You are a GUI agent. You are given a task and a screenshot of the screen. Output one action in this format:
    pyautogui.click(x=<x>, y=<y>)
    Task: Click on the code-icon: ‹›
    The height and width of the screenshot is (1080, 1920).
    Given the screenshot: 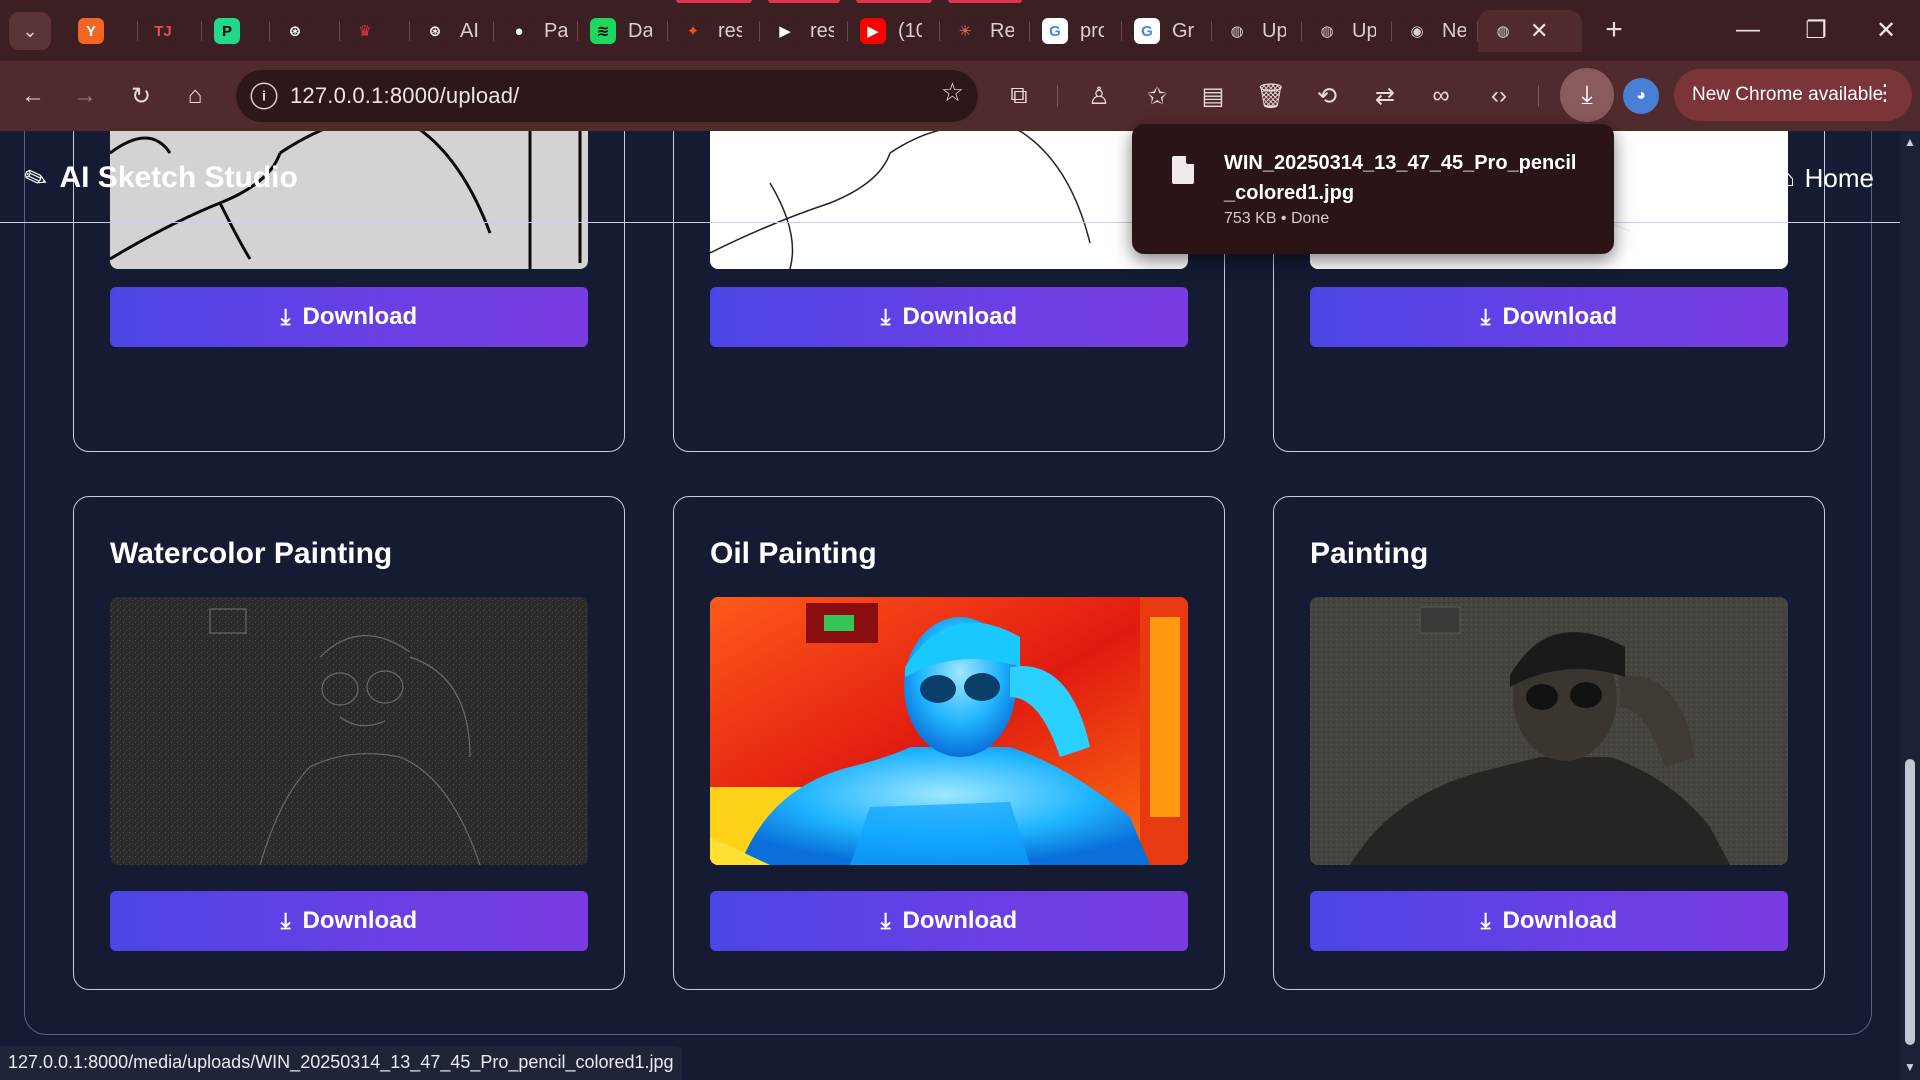 What is the action you would take?
    pyautogui.click(x=1499, y=96)
    